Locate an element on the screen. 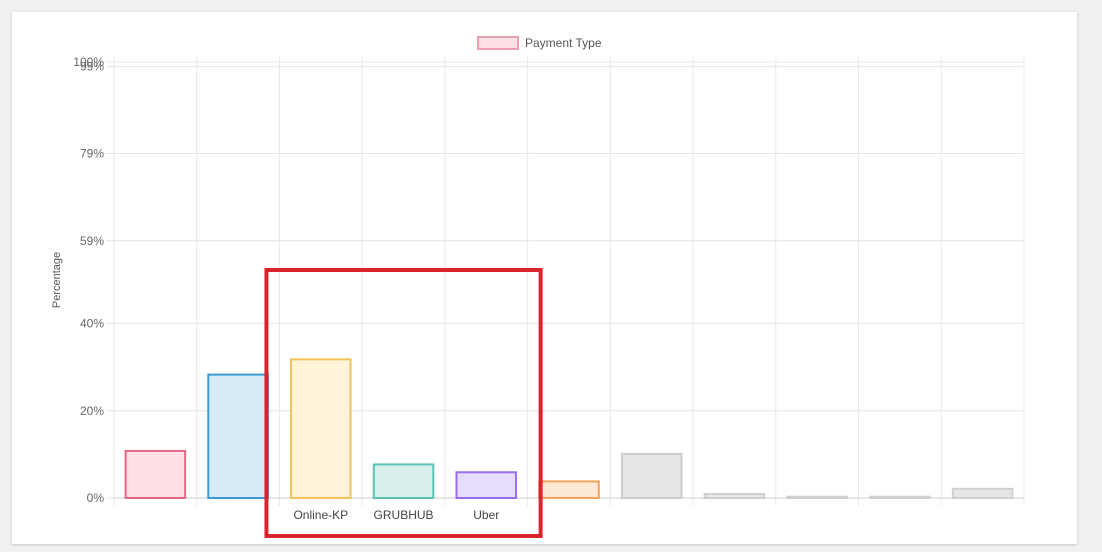 This screenshot has width=1102, height=552. y-tick-label: 79% is located at coordinates (92, 154).